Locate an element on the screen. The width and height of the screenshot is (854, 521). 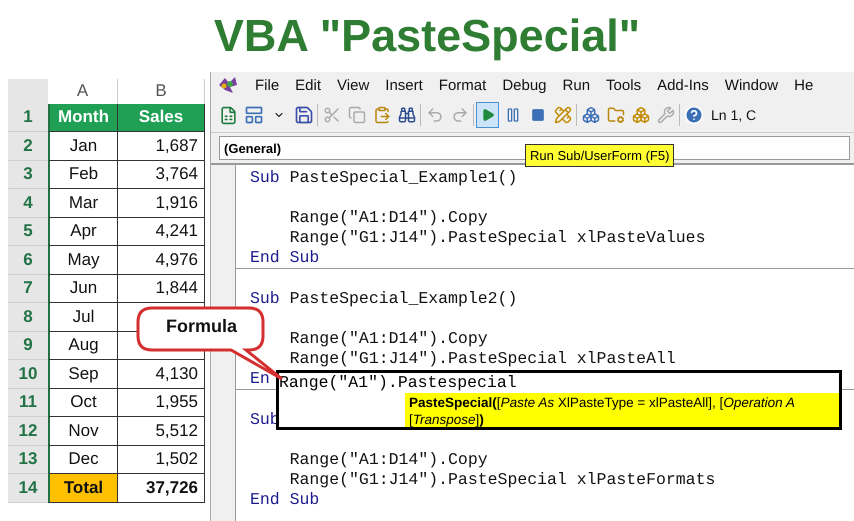
table-cell: Total is located at coordinates (83, 488).